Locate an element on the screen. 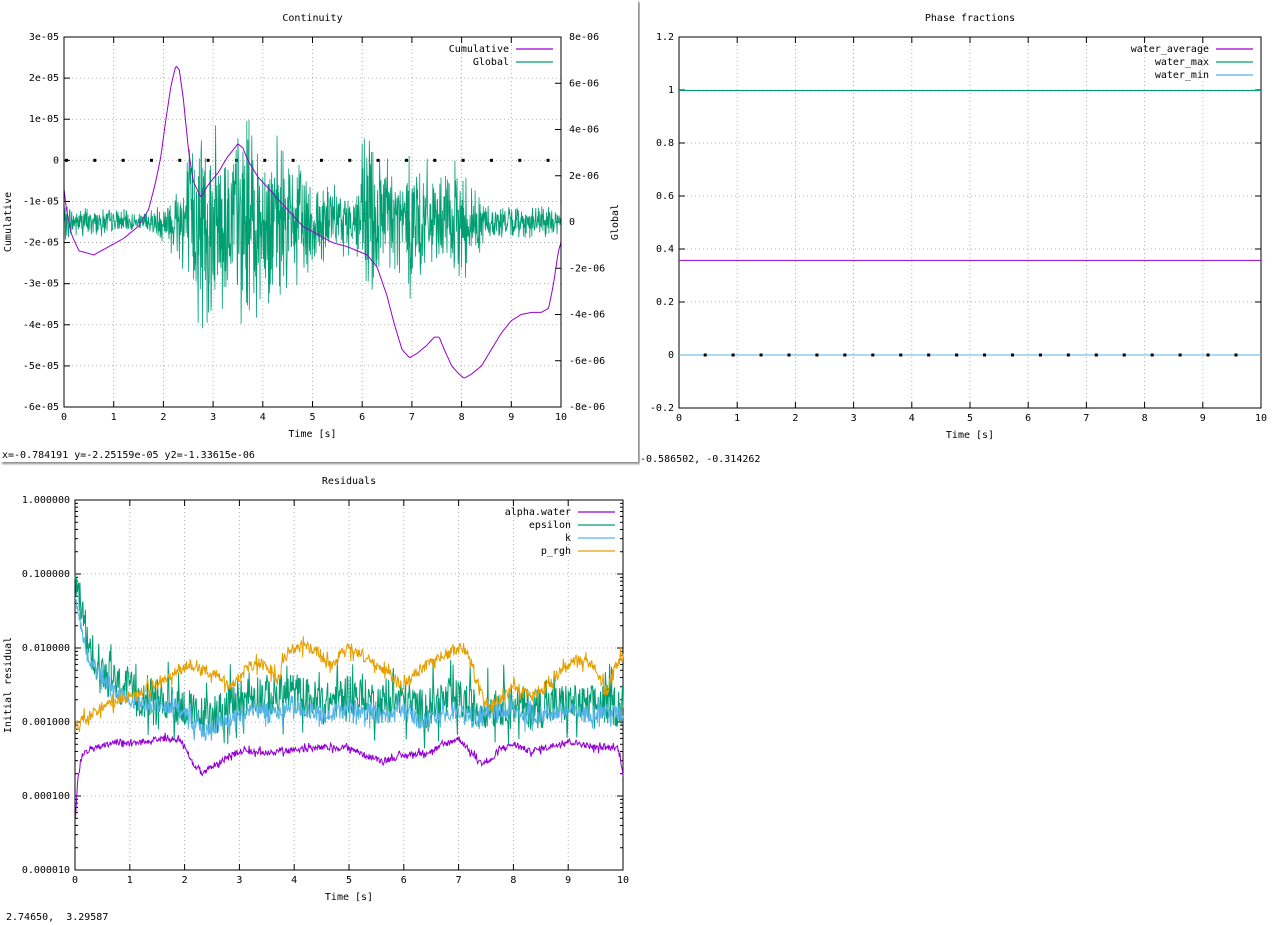  y-tick-label: 1.2 is located at coordinates (665, 37).